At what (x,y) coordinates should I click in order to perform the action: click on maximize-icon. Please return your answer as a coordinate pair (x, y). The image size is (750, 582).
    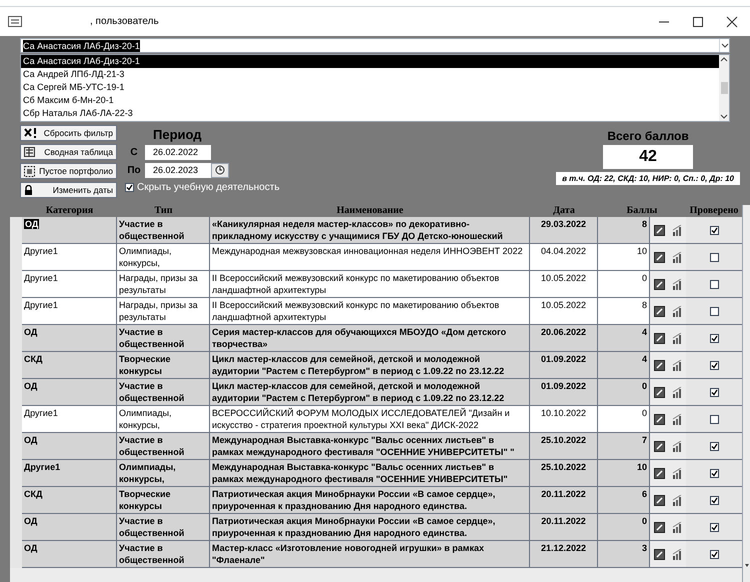
    Looking at the image, I should click on (698, 22).